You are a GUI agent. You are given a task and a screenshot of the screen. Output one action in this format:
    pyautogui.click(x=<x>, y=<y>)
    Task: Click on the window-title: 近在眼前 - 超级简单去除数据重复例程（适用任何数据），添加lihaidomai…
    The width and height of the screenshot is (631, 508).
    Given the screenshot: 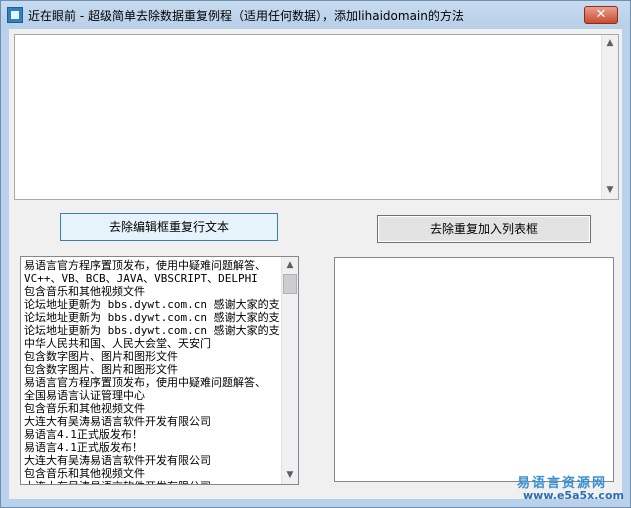 What is the action you would take?
    pyautogui.click(x=246, y=16)
    